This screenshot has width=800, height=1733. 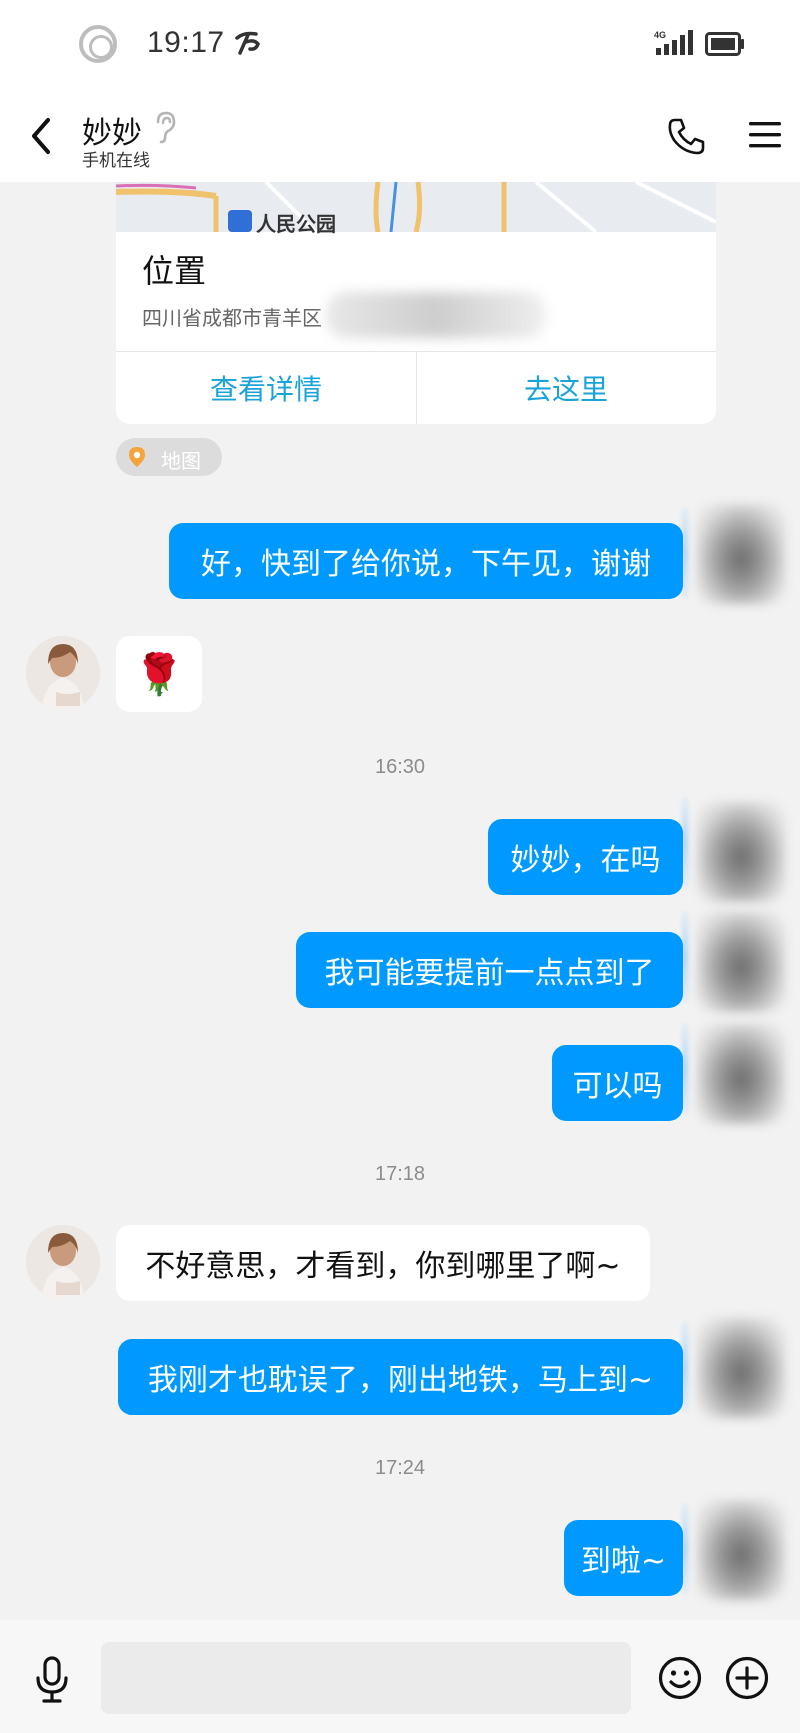 What do you see at coordinates (400, 1377) in the screenshot?
I see `message-bubble-sent: 我刚才也耽误了，刚出地铁，马上到~` at bounding box center [400, 1377].